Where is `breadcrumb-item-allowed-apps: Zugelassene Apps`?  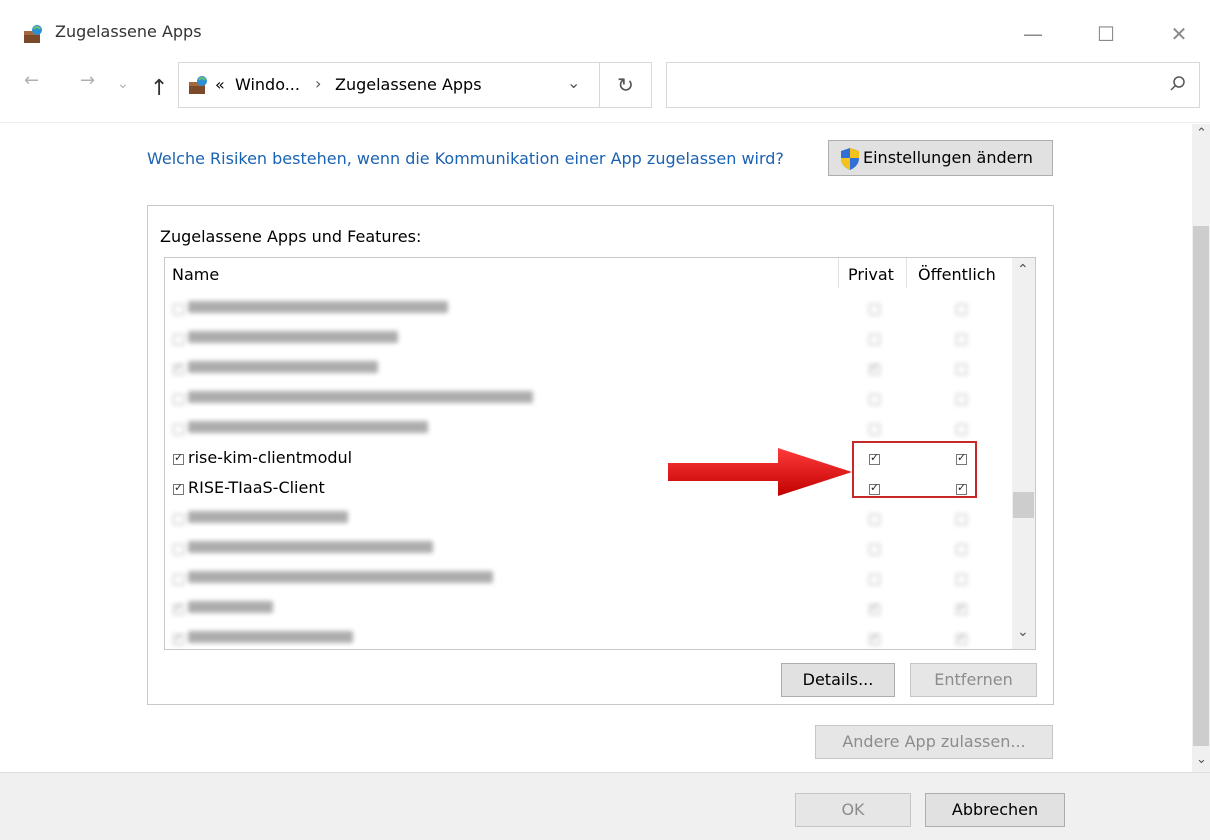
breadcrumb-item-allowed-apps: Zugelassene Apps is located at coordinates (408, 84).